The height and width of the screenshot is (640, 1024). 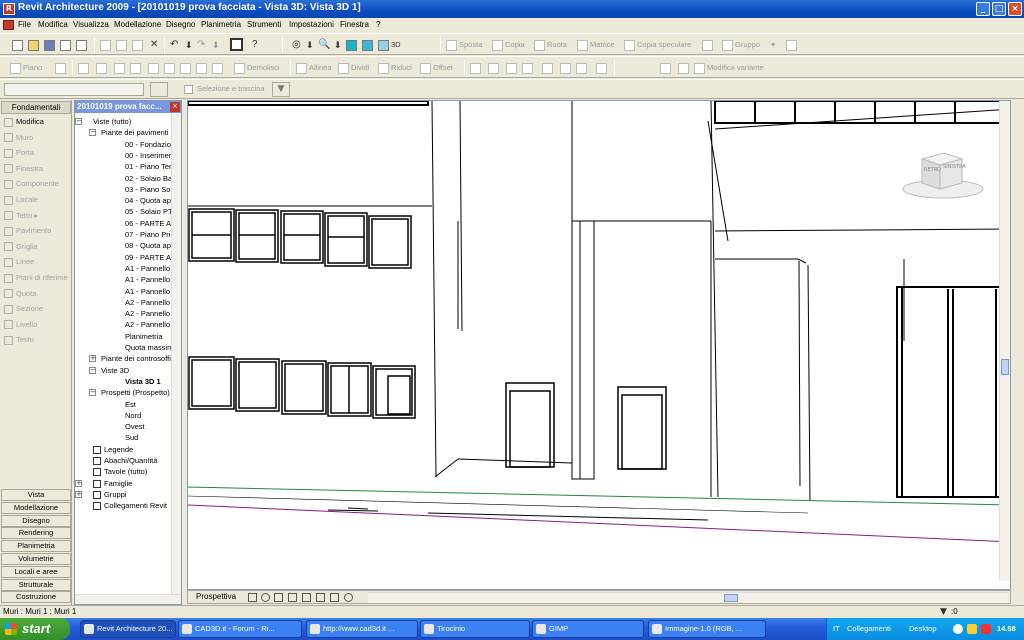 I want to click on scale-icon, so click(x=252, y=597).